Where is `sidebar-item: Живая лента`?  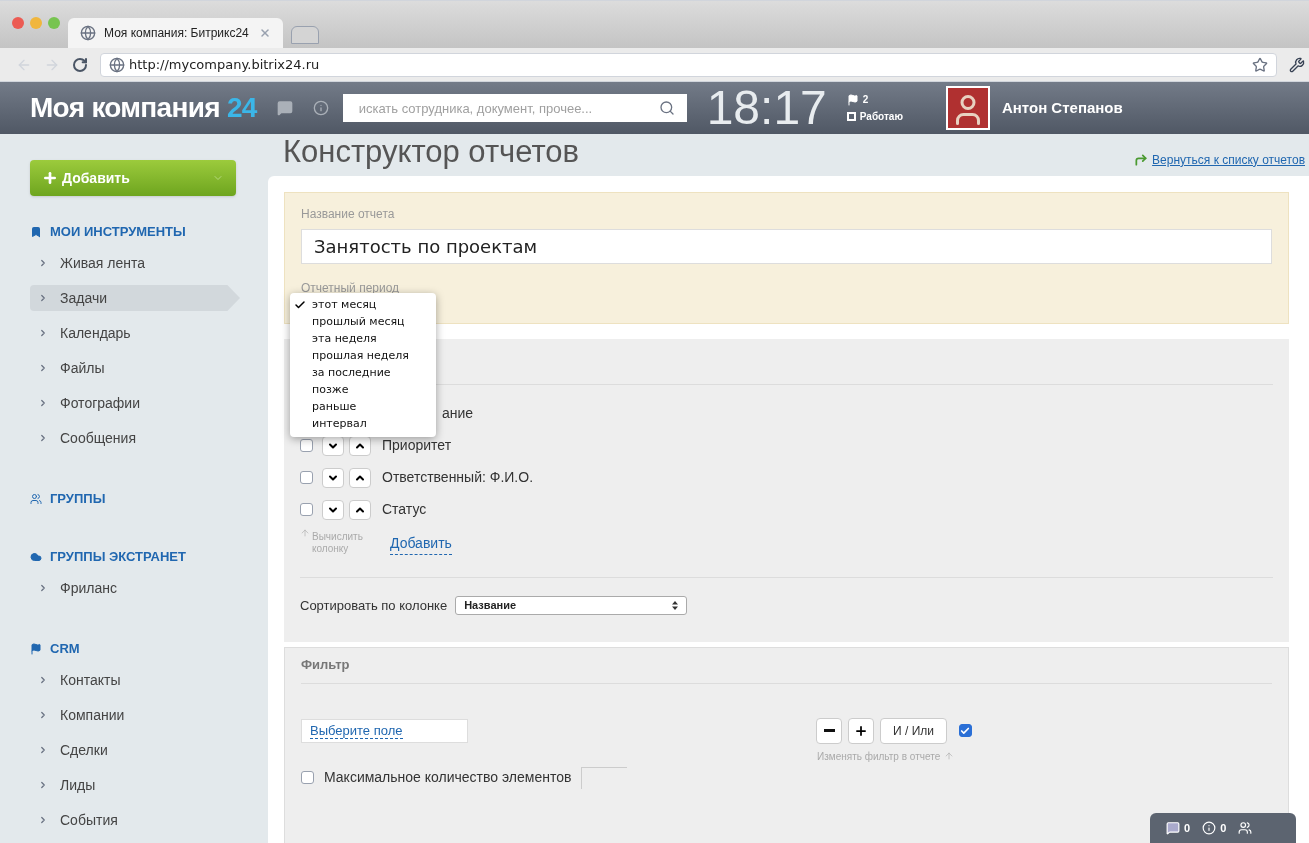
sidebar-item: Живая лента is located at coordinates (135, 263).